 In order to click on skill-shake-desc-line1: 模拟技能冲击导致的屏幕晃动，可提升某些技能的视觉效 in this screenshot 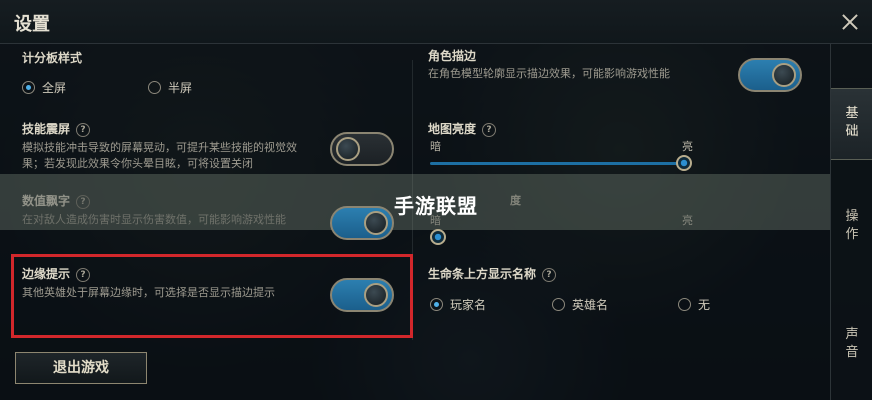, I will do `click(159, 147)`.